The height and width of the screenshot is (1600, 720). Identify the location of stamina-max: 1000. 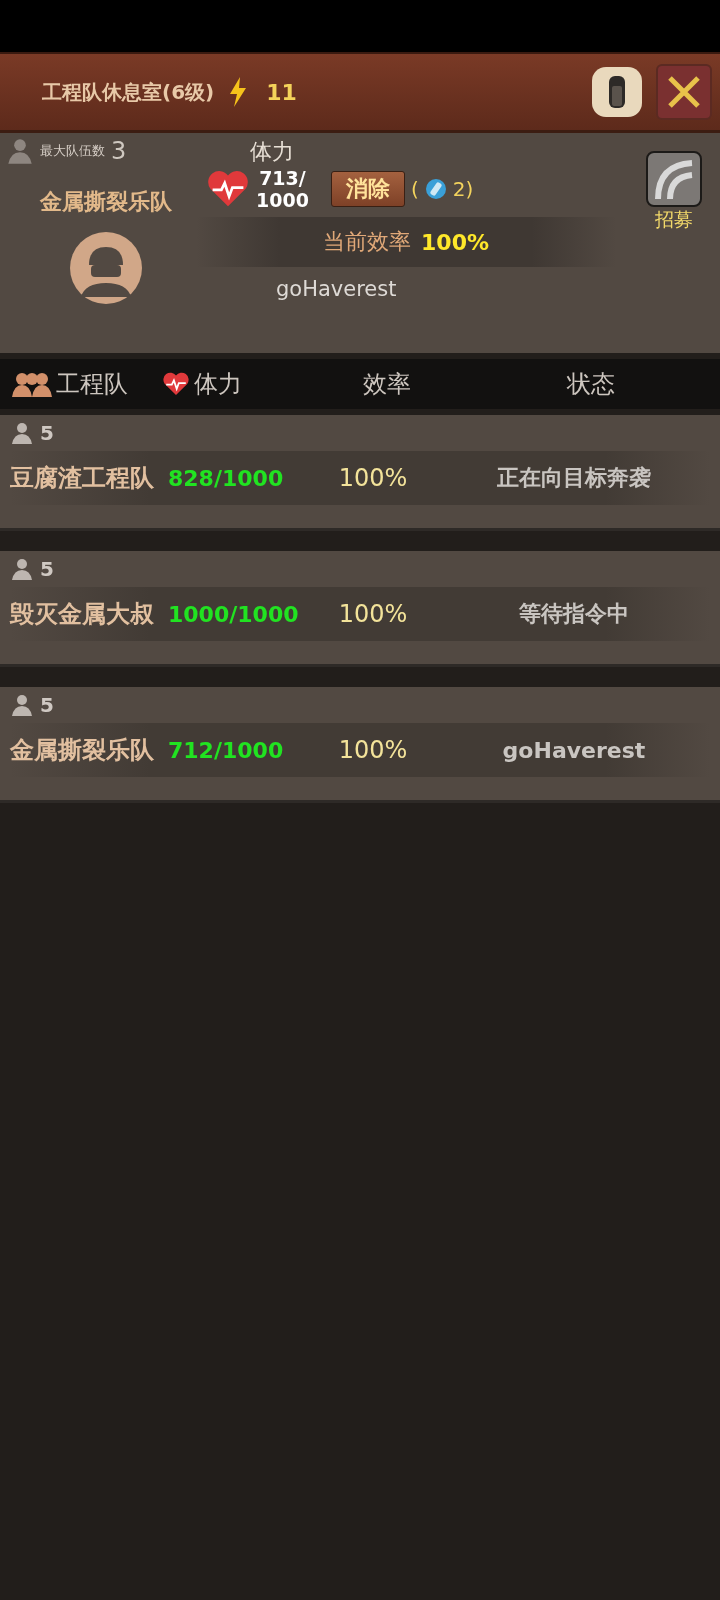
(282, 200).